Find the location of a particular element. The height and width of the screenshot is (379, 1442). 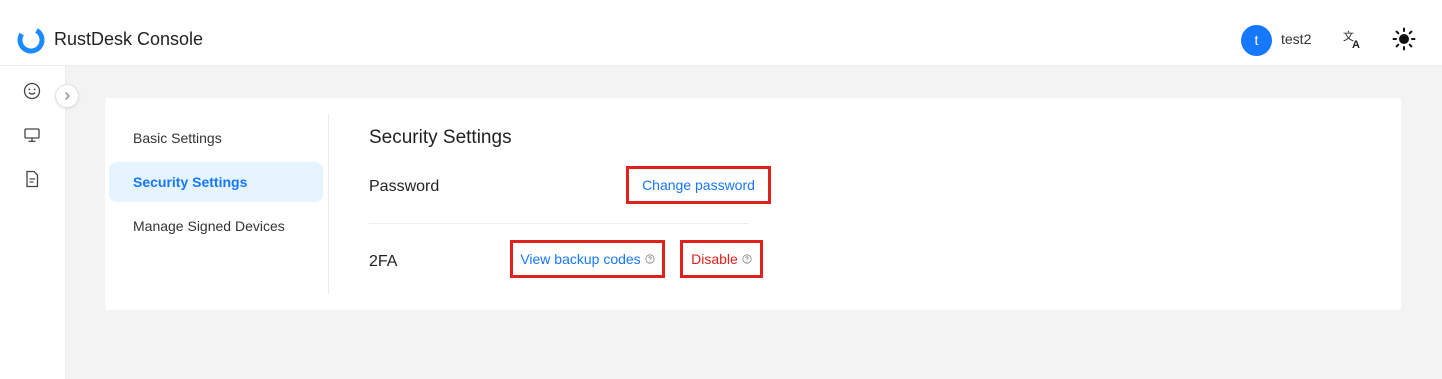

side-rail is located at coordinates (33, 222).